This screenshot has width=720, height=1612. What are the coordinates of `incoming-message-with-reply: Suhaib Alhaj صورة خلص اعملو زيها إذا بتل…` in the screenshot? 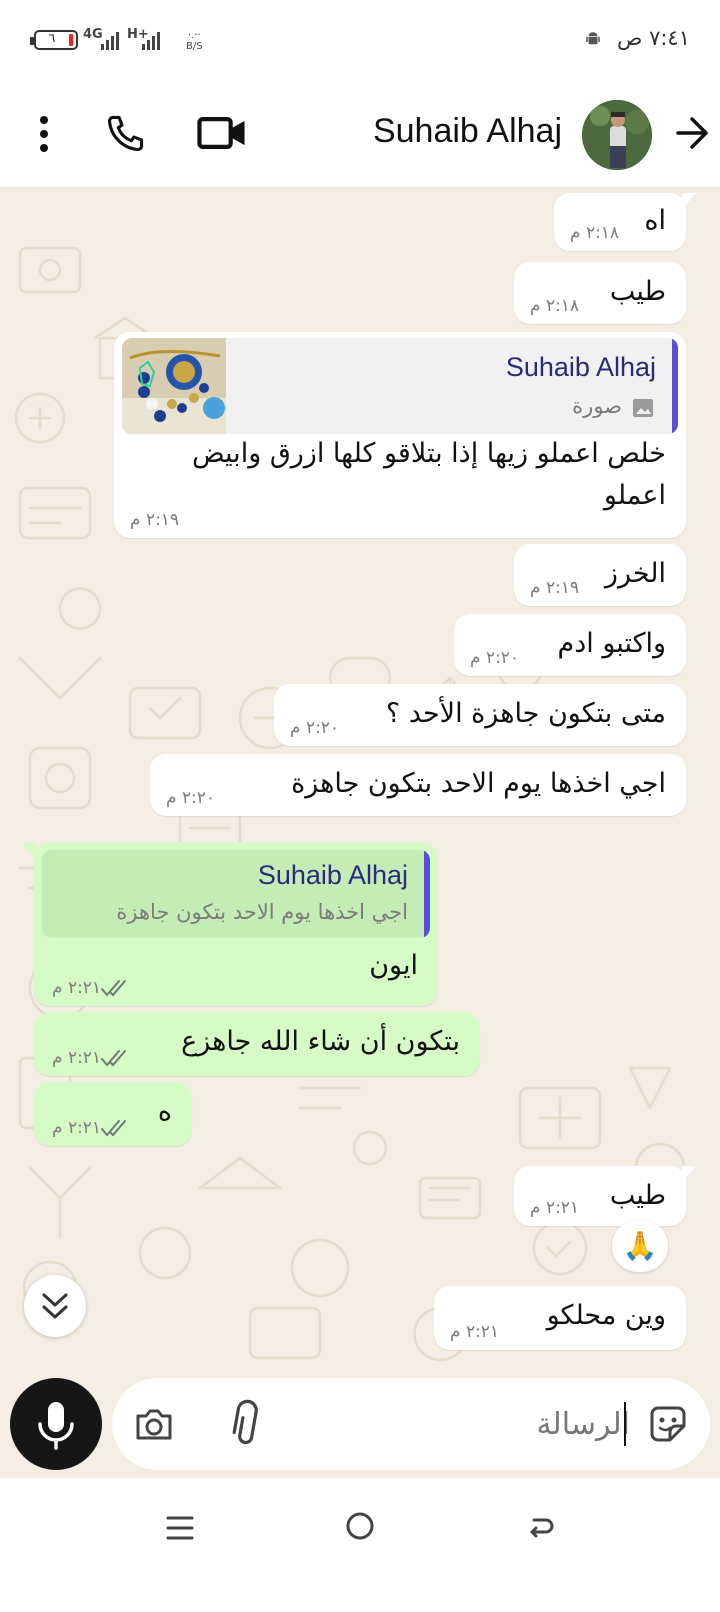 It's located at (400, 435).